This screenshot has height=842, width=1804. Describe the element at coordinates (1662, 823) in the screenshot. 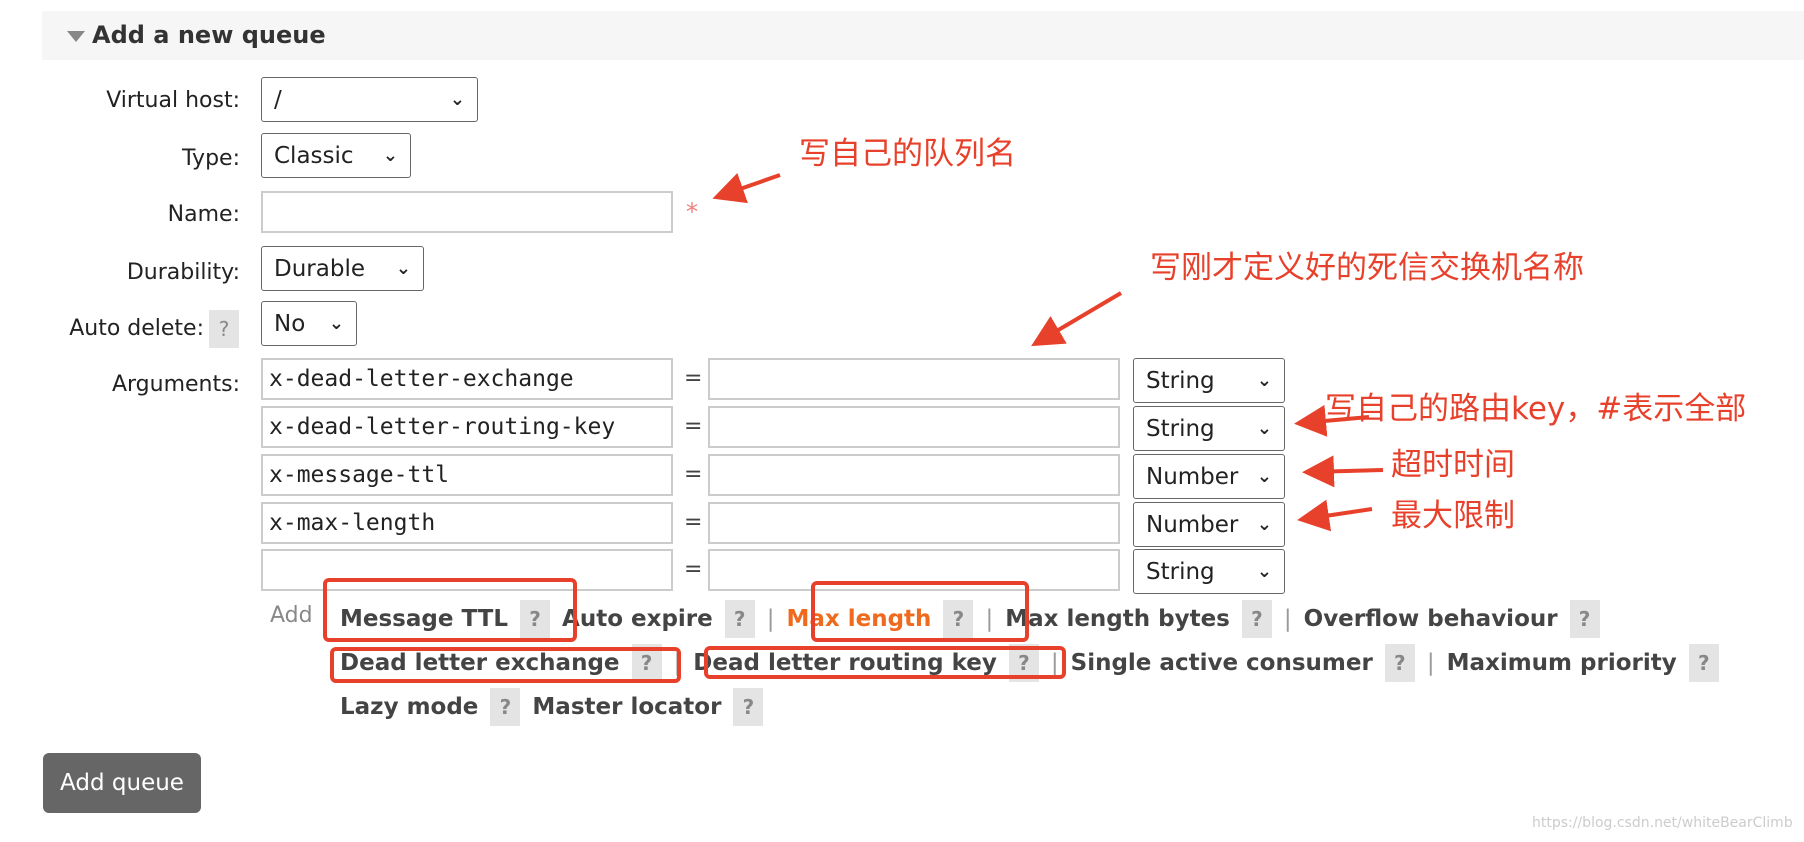

I see `watermark: https://blog.csdn.net/whiteBearClimb` at that location.